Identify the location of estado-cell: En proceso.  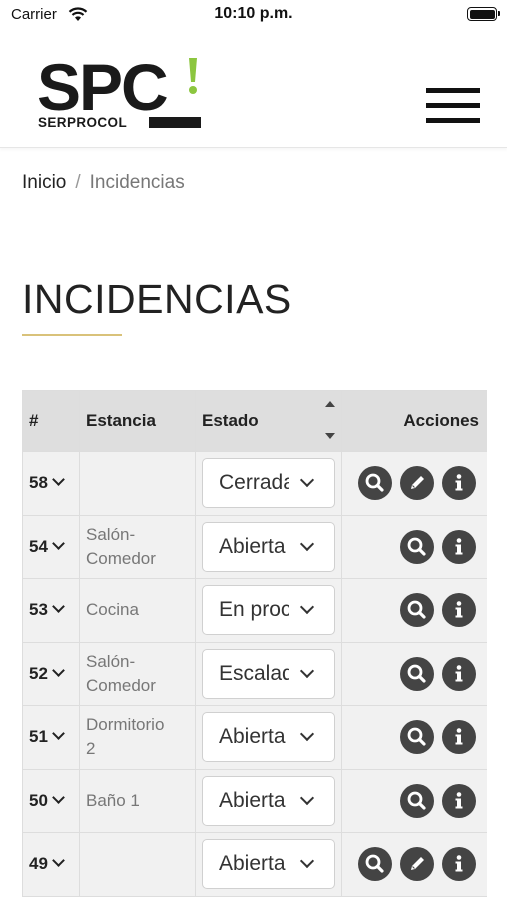
(268, 610).